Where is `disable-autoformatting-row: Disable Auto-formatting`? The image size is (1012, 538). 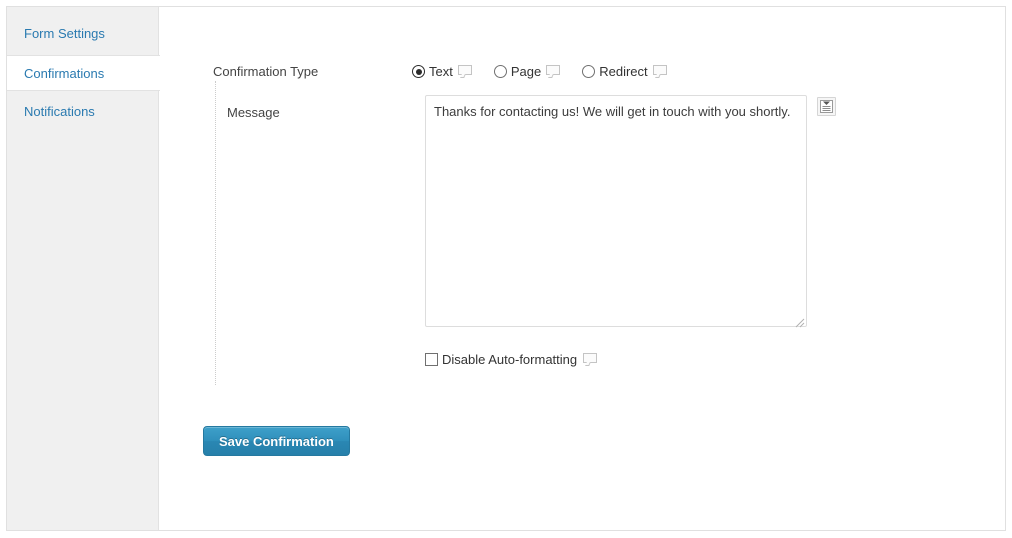
disable-autoformatting-row: Disable Auto-formatting is located at coordinates (511, 359).